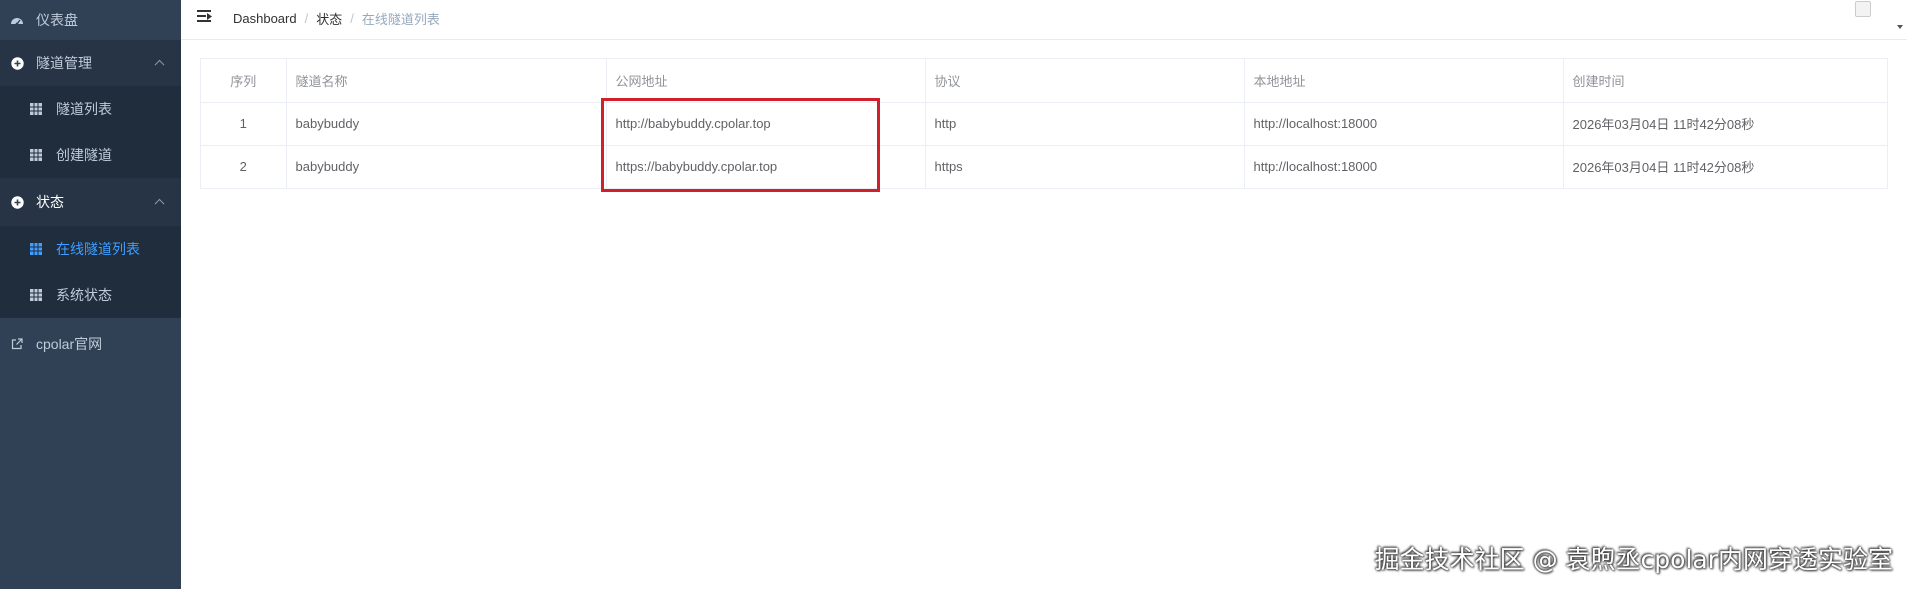 This screenshot has height=589, width=1907. What do you see at coordinates (84, 295) in the screenshot?
I see `sidebar-item-label: 系统状态` at bounding box center [84, 295].